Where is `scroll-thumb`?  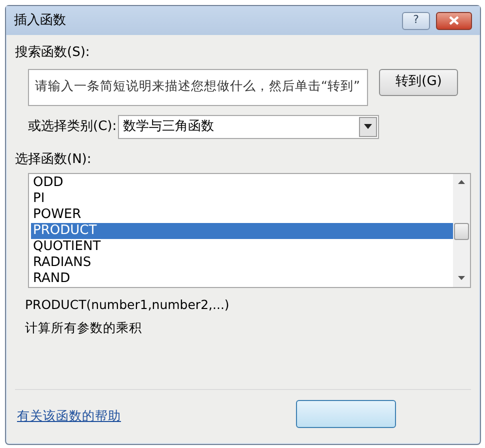 scroll-thumb is located at coordinates (461, 231).